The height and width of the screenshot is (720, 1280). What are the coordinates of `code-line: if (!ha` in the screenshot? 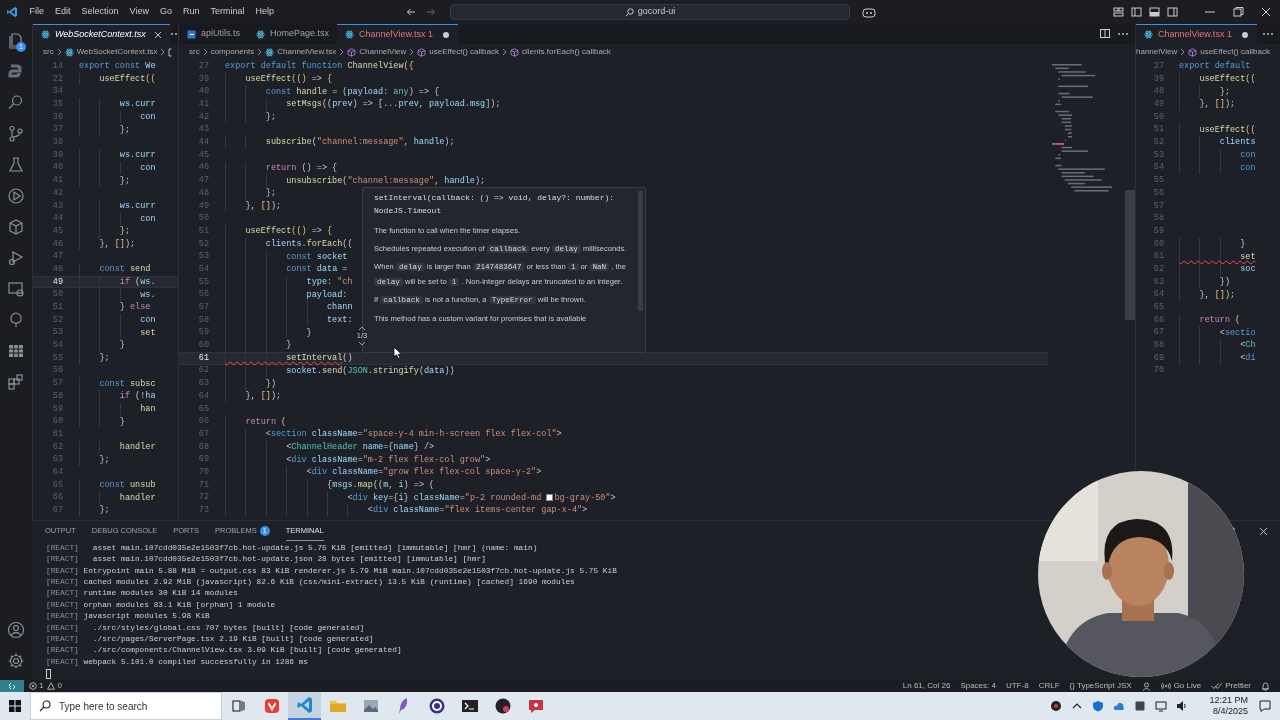 It's located at (137, 396).